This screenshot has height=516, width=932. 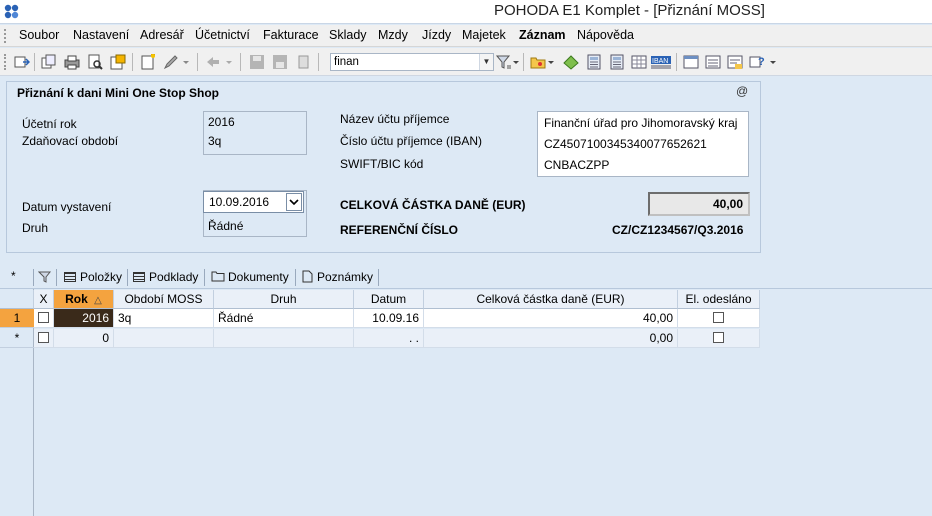 What do you see at coordinates (101, 35) in the screenshot?
I see `menu-nastaveni: Nastavení` at bounding box center [101, 35].